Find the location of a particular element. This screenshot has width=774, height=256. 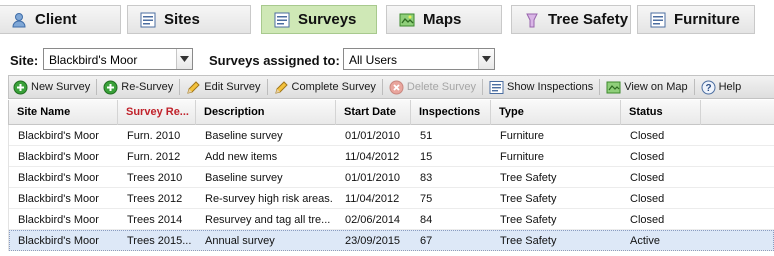

inspections-cell: 67 is located at coordinates (426, 241).